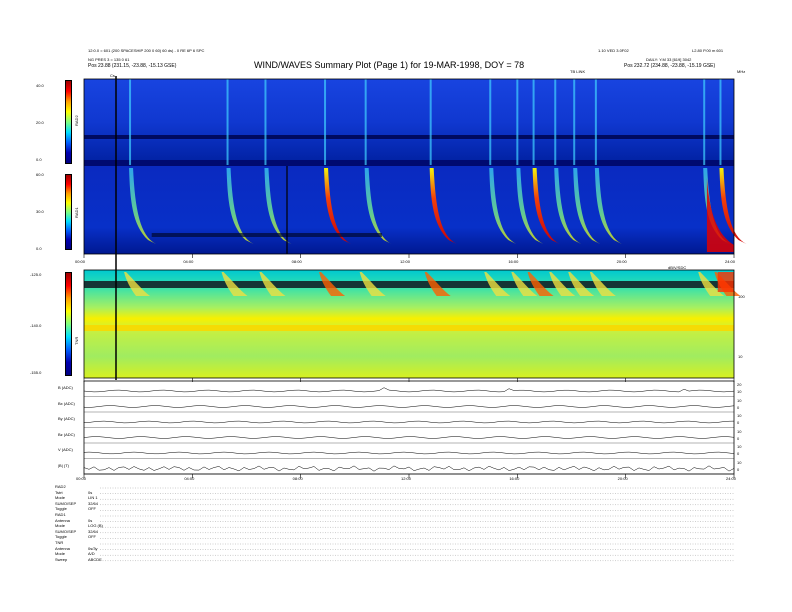 Image resolution: width=792 pixels, height=612 pixels. I want to click on rad-time-label-6: 24:00, so click(730, 261).